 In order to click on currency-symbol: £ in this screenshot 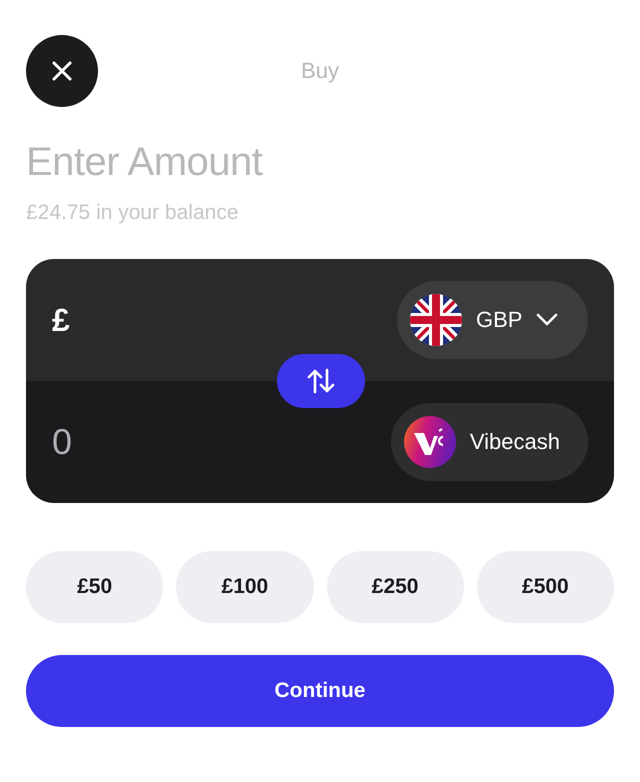, I will do `click(61, 320)`.